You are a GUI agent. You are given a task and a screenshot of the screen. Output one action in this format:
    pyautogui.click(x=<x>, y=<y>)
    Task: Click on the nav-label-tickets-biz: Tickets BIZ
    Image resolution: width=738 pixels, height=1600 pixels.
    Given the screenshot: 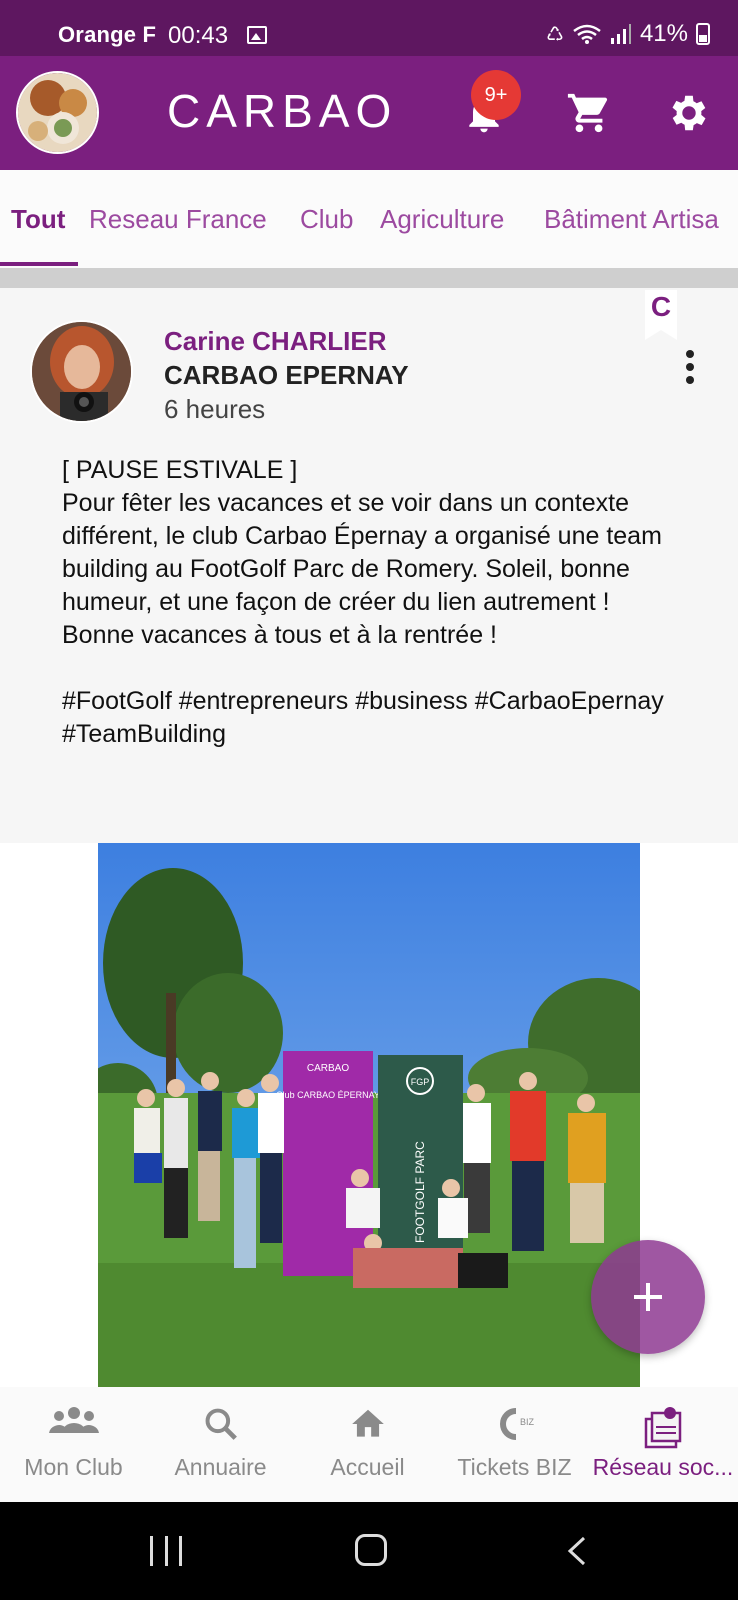 What is the action you would take?
    pyautogui.click(x=514, y=1467)
    